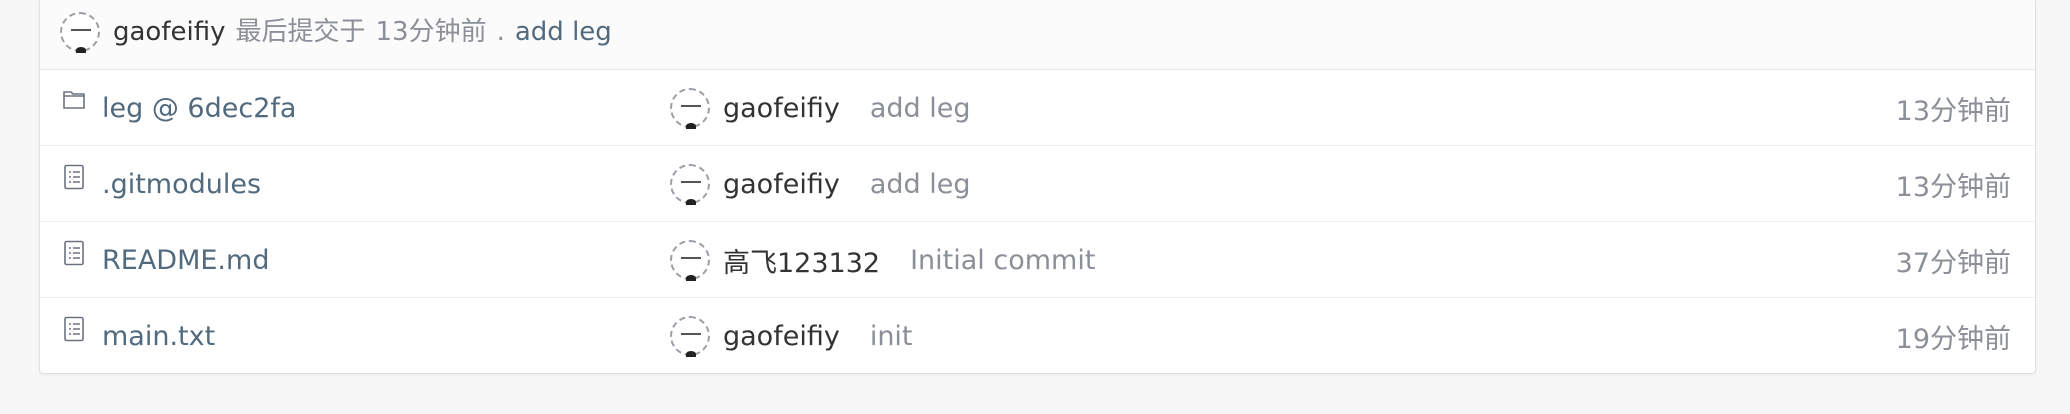  I want to click on file-name-cell: main.txt, so click(138, 336).